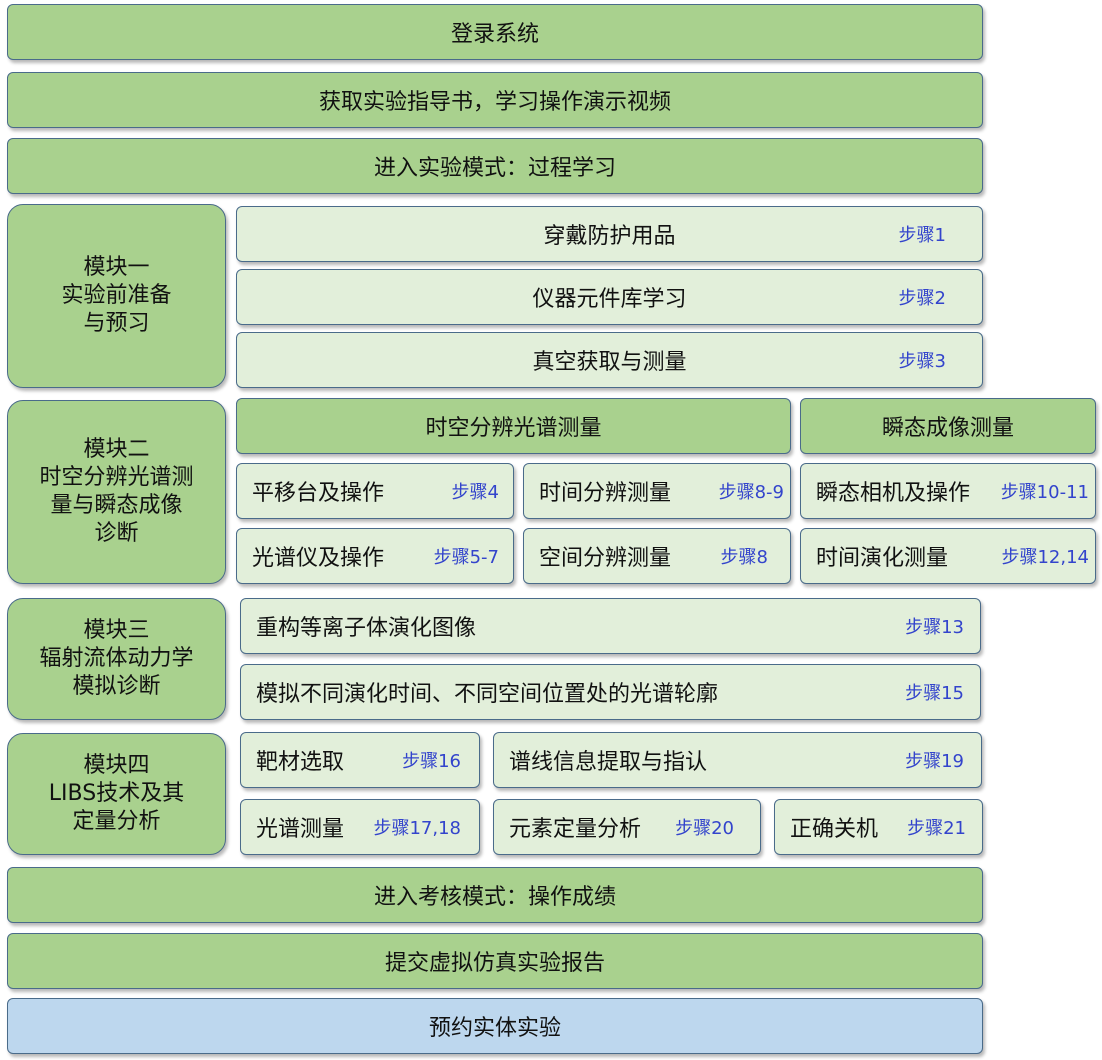 The height and width of the screenshot is (1060, 1102). What do you see at coordinates (922, 298) in the screenshot?
I see `step-number: 步骤2` at bounding box center [922, 298].